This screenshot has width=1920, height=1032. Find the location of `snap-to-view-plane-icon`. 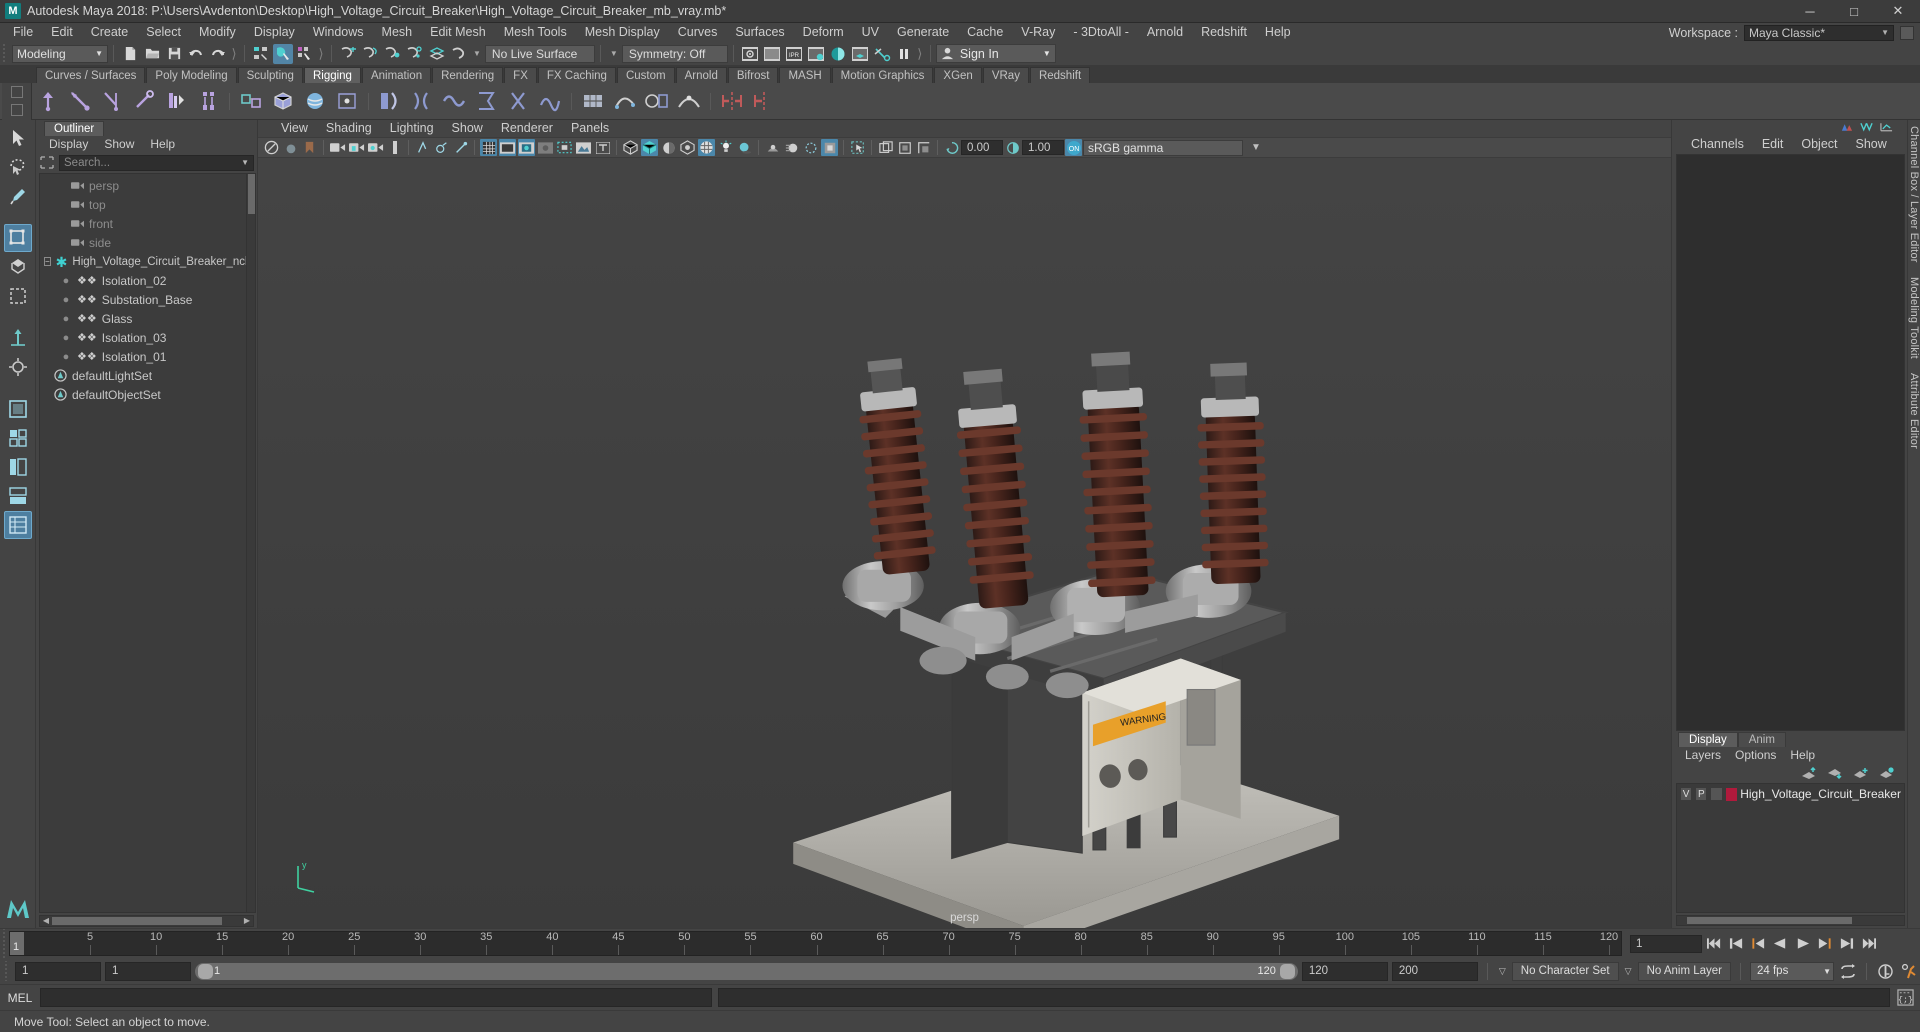

snap-to-view-plane-icon is located at coordinates (436, 54).